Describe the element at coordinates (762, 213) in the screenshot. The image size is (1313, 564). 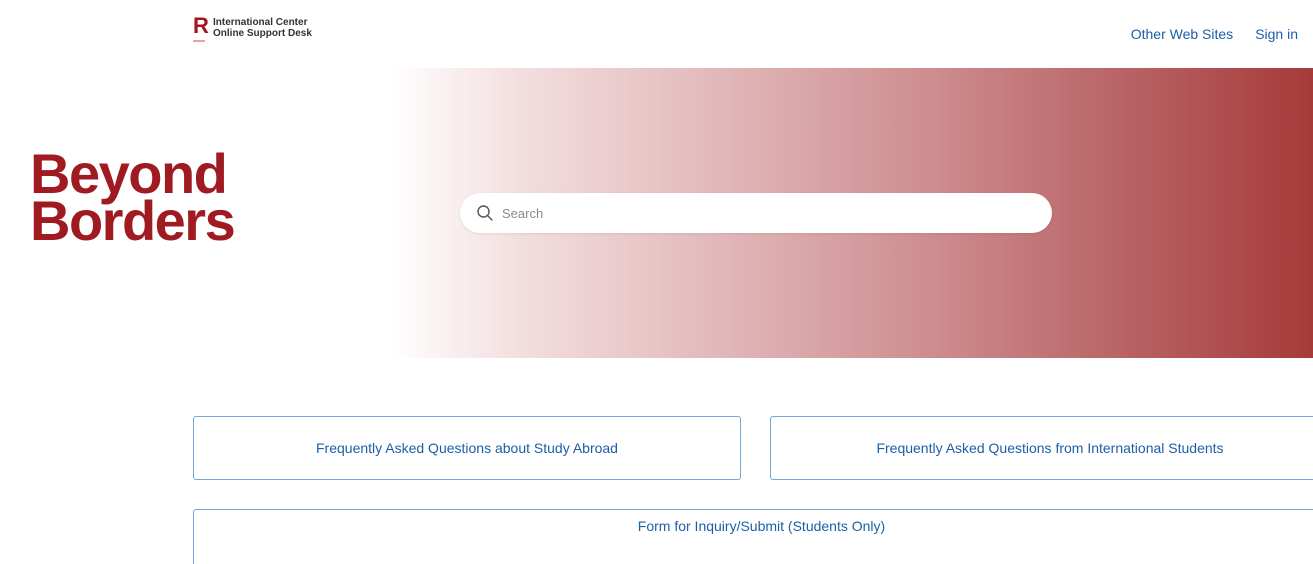
I see `search-input` at that location.